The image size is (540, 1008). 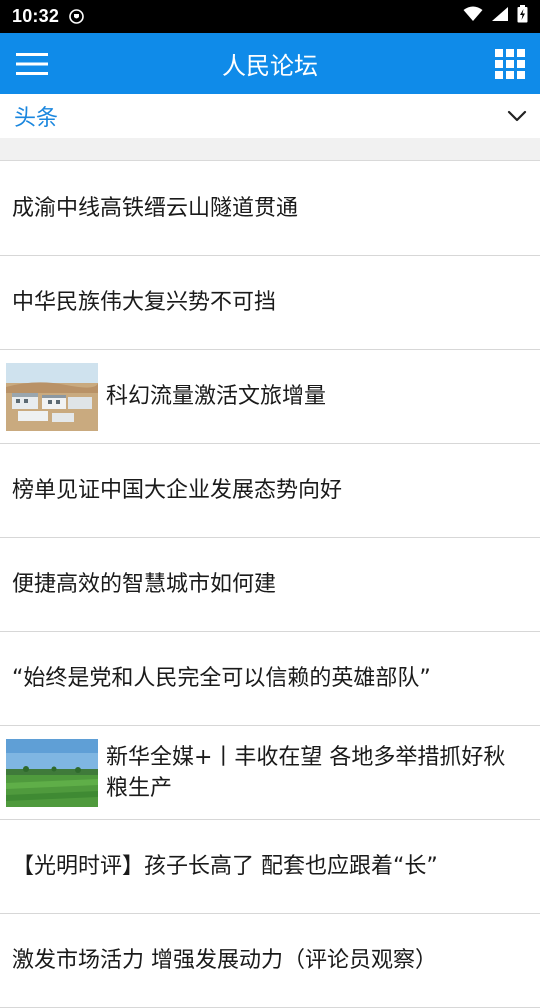 I want to click on chevron-down-icon, so click(x=517, y=116).